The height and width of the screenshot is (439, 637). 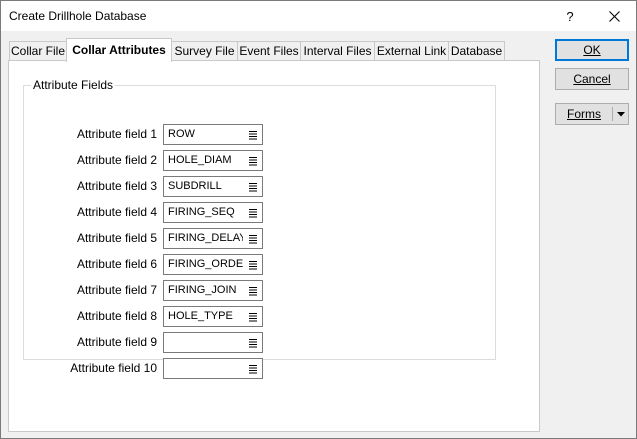 I want to click on cancel-label: Cancel, so click(x=592, y=79).